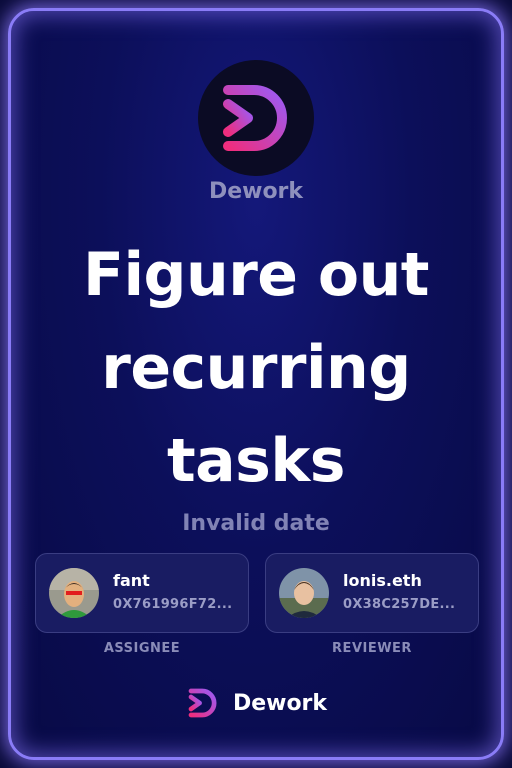  I want to click on dework-logo-icon, so click(255, 118).